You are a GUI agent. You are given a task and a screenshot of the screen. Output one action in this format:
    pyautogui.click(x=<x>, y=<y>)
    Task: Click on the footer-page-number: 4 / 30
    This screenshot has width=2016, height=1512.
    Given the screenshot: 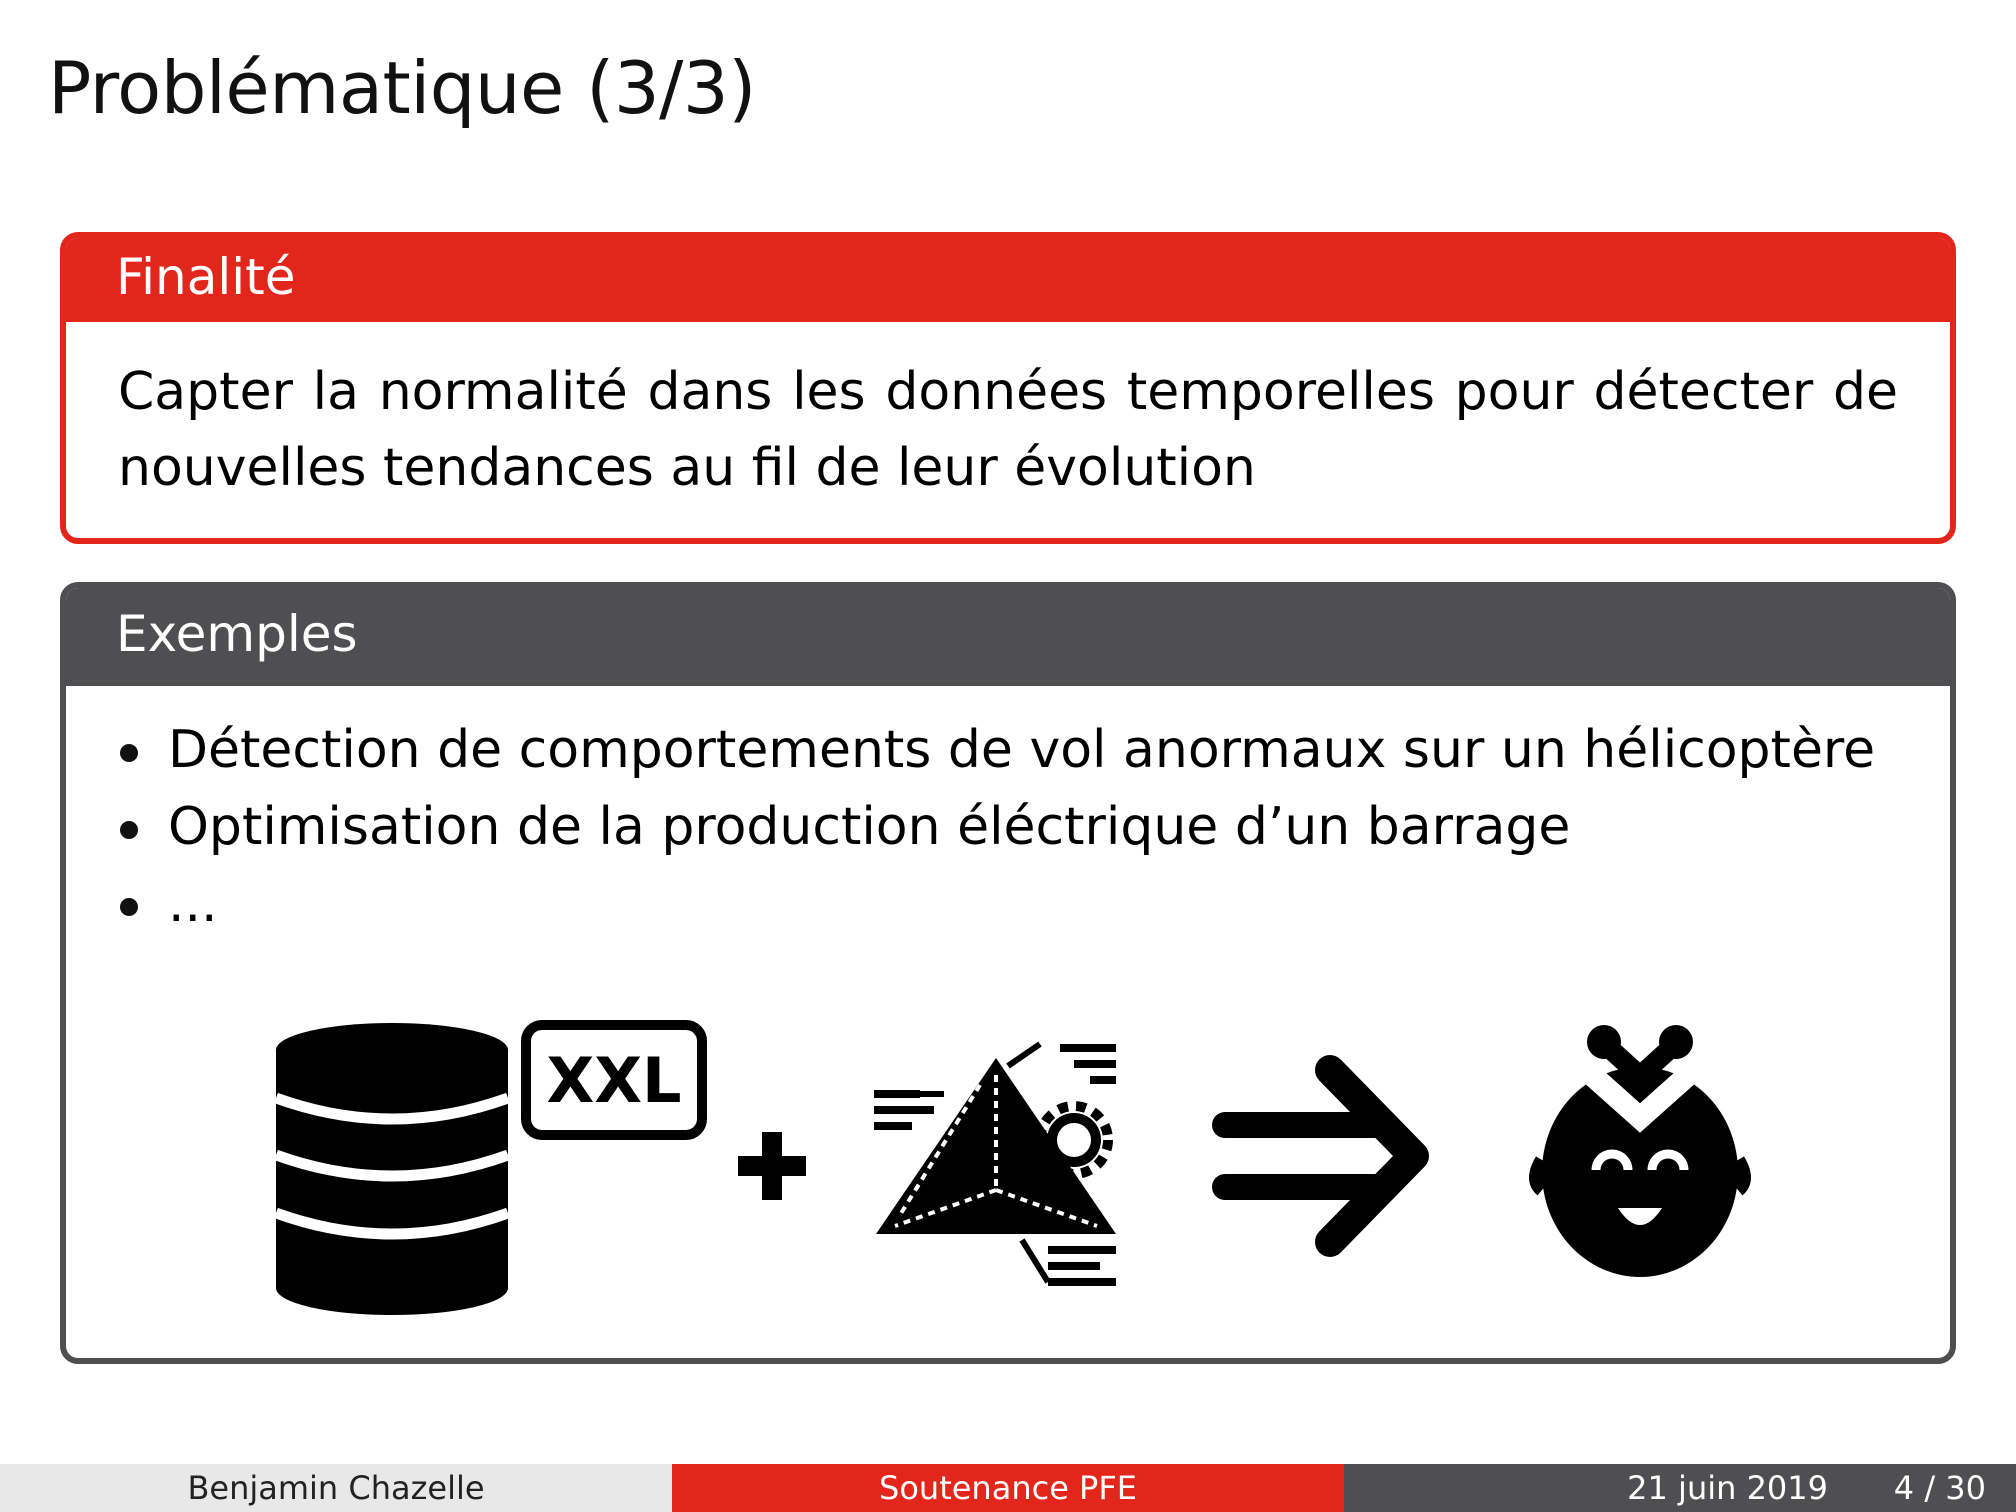 What is the action you would take?
    pyautogui.click(x=1939, y=1488)
    